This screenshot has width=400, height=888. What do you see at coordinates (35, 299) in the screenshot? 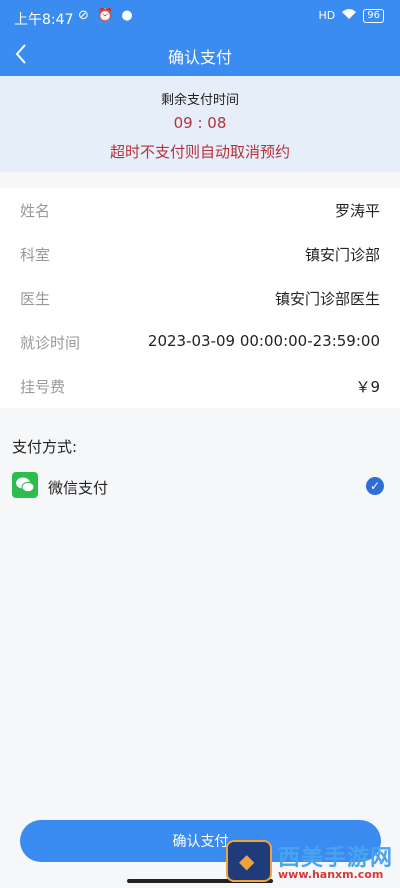
I see `info-label: 医生` at bounding box center [35, 299].